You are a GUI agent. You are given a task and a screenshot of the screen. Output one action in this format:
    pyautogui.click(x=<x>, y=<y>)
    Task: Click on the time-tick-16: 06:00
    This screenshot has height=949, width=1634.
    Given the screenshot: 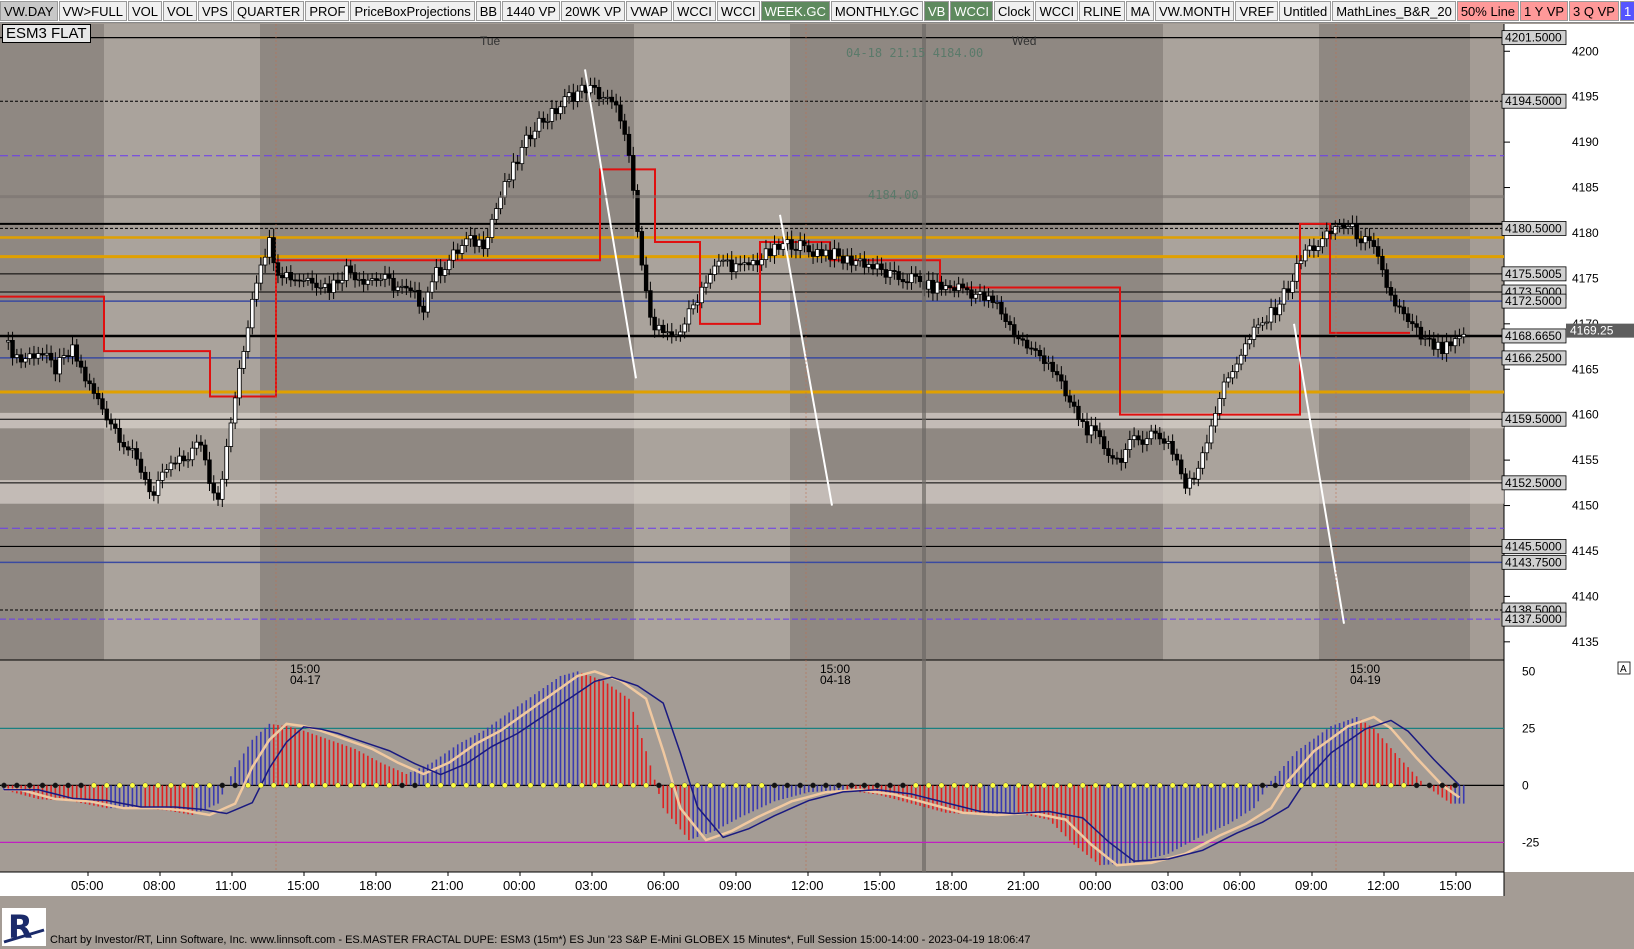 What is the action you would take?
    pyautogui.click(x=1239, y=885)
    